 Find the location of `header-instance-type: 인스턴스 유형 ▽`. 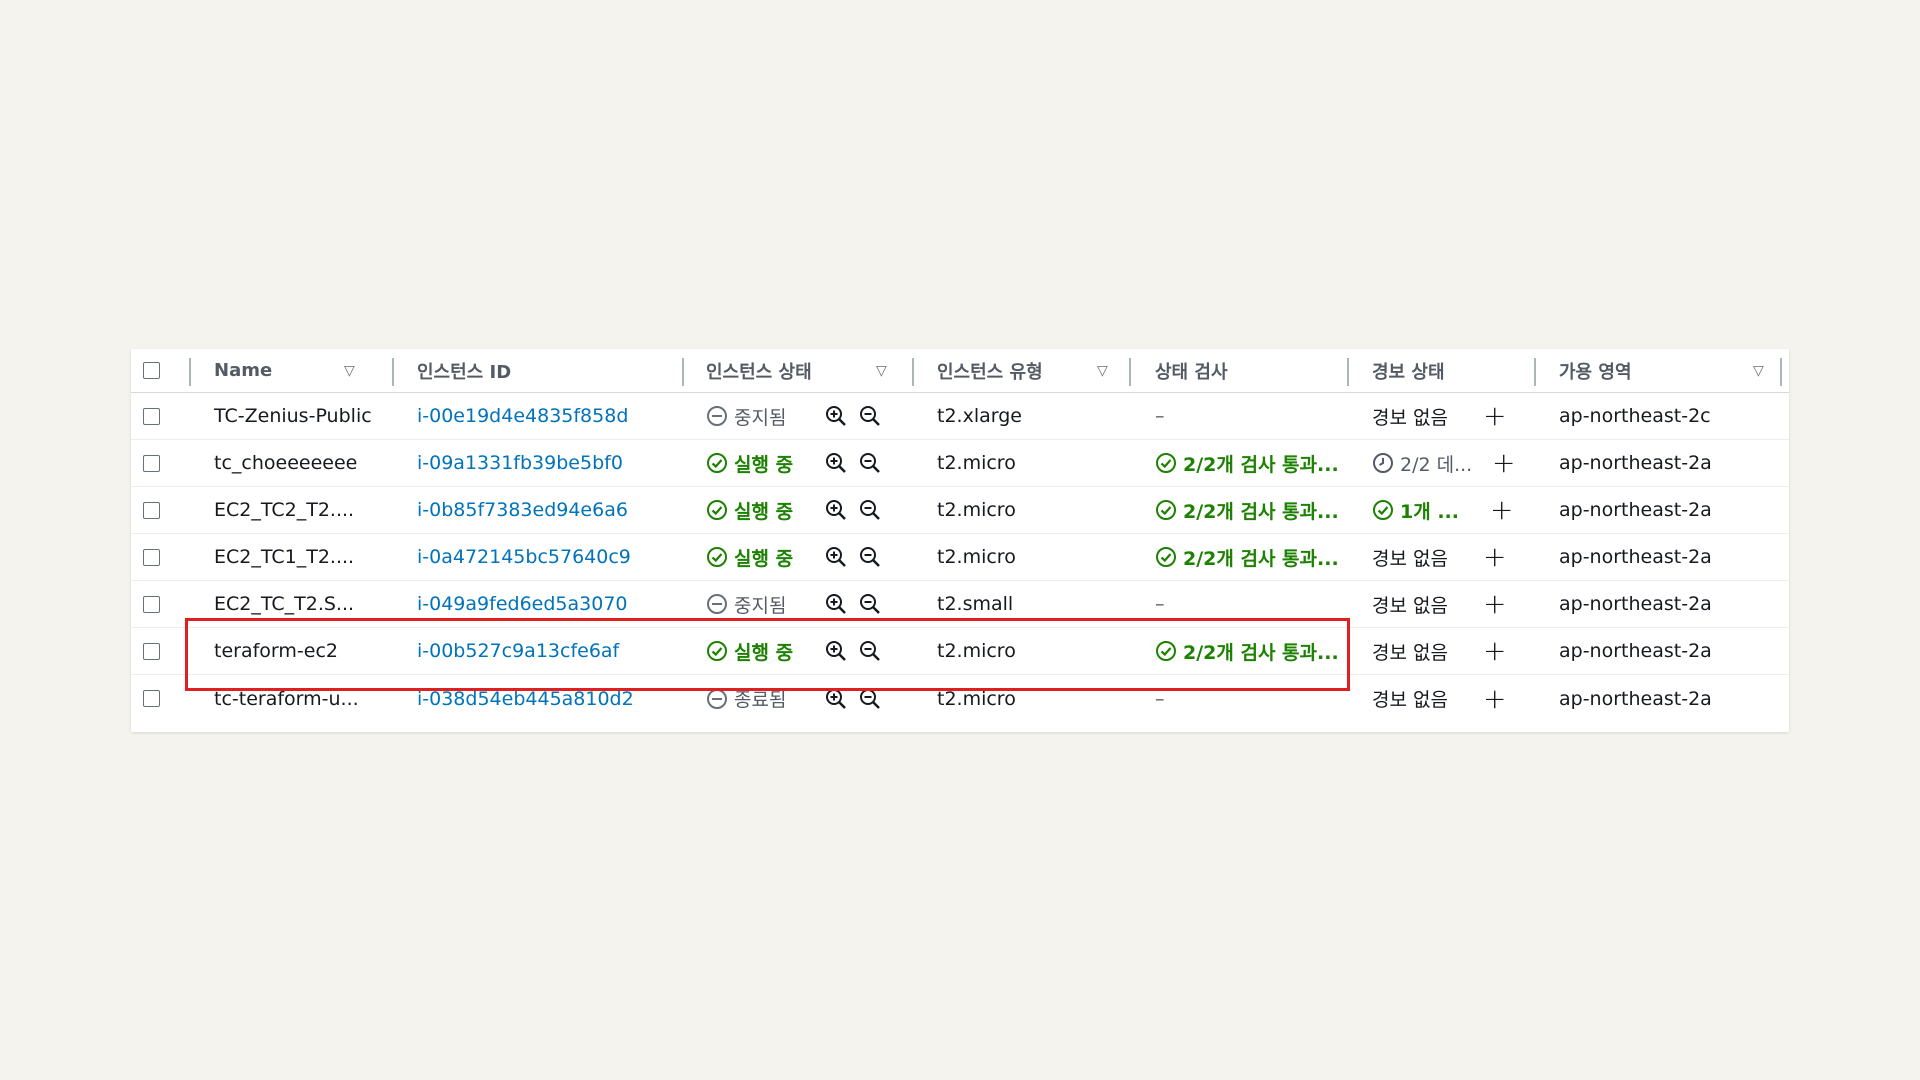

header-instance-type: 인스턴스 유형 ▽ is located at coordinates (1037, 370).